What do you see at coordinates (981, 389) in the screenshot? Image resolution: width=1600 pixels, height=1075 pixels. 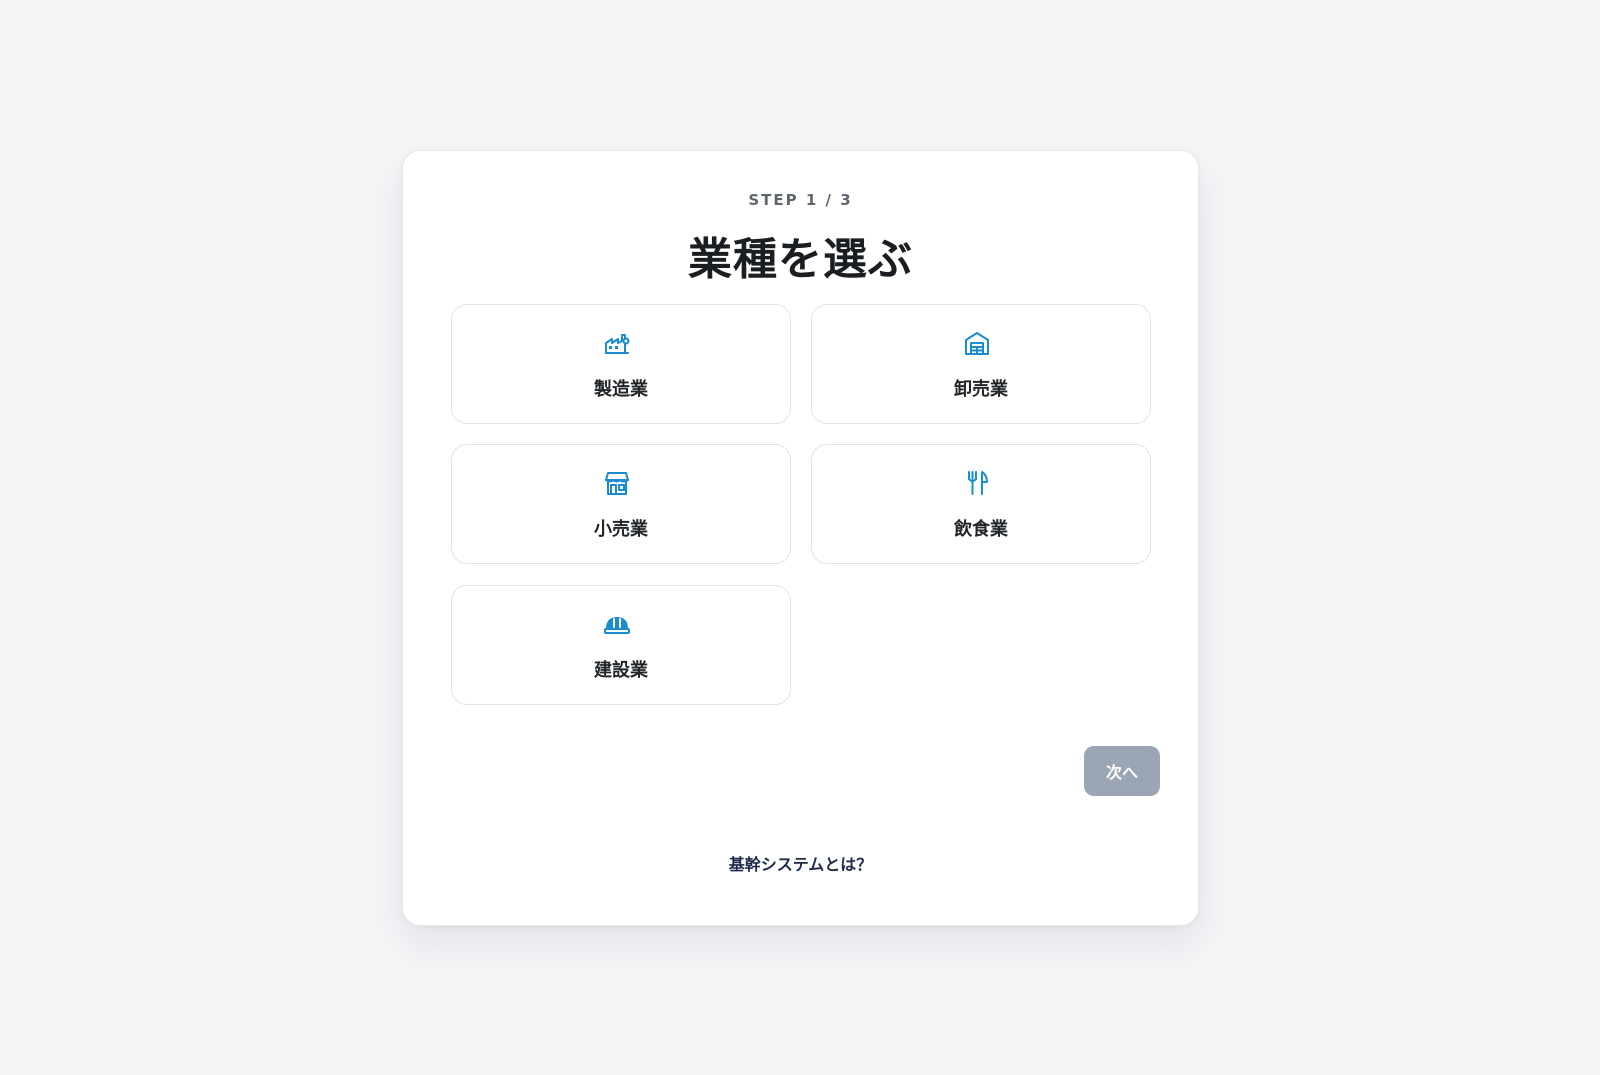 I see `industry-option-label: 卸売業` at bounding box center [981, 389].